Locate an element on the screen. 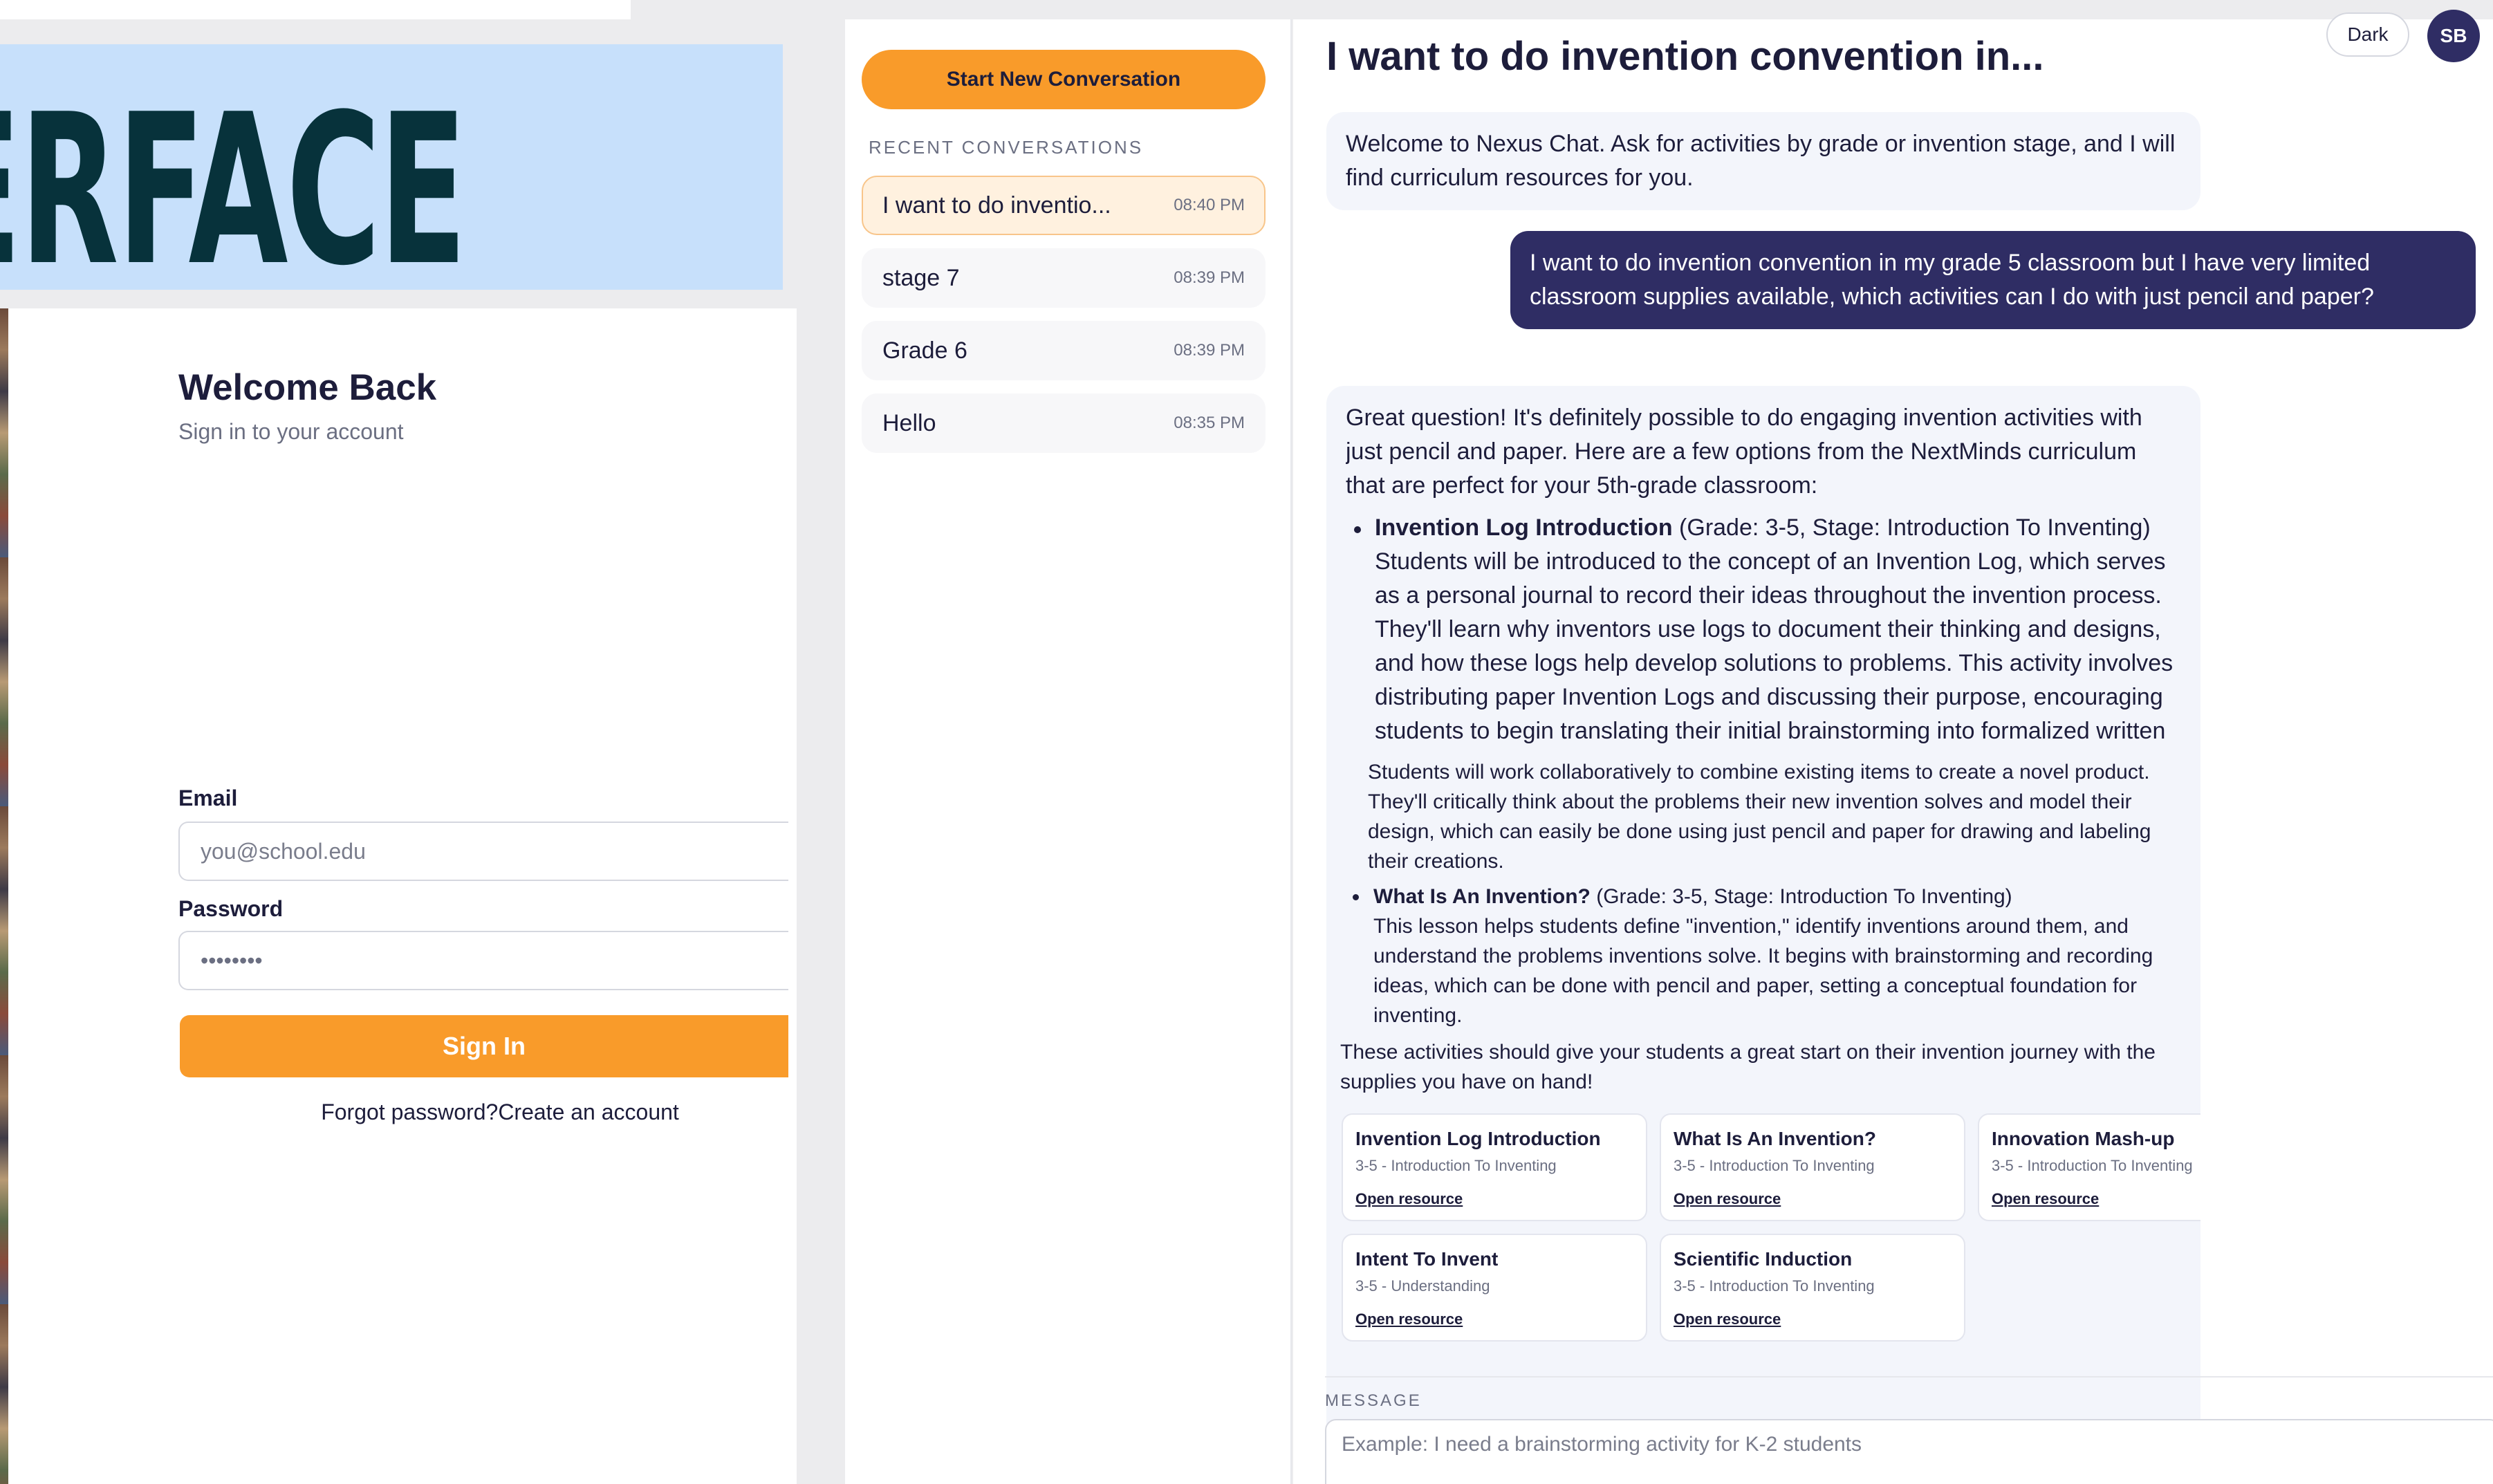  conversation-item: I want to do inventio... 08:40 PM is located at coordinates (1064, 205).